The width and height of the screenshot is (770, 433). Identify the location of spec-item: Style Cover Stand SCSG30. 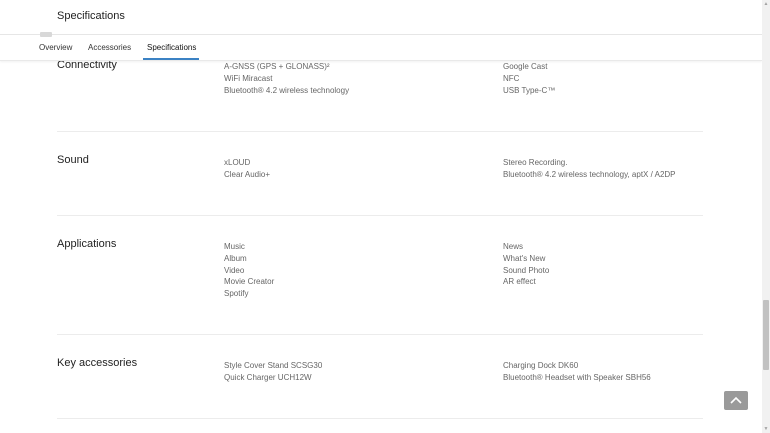
(273, 365).